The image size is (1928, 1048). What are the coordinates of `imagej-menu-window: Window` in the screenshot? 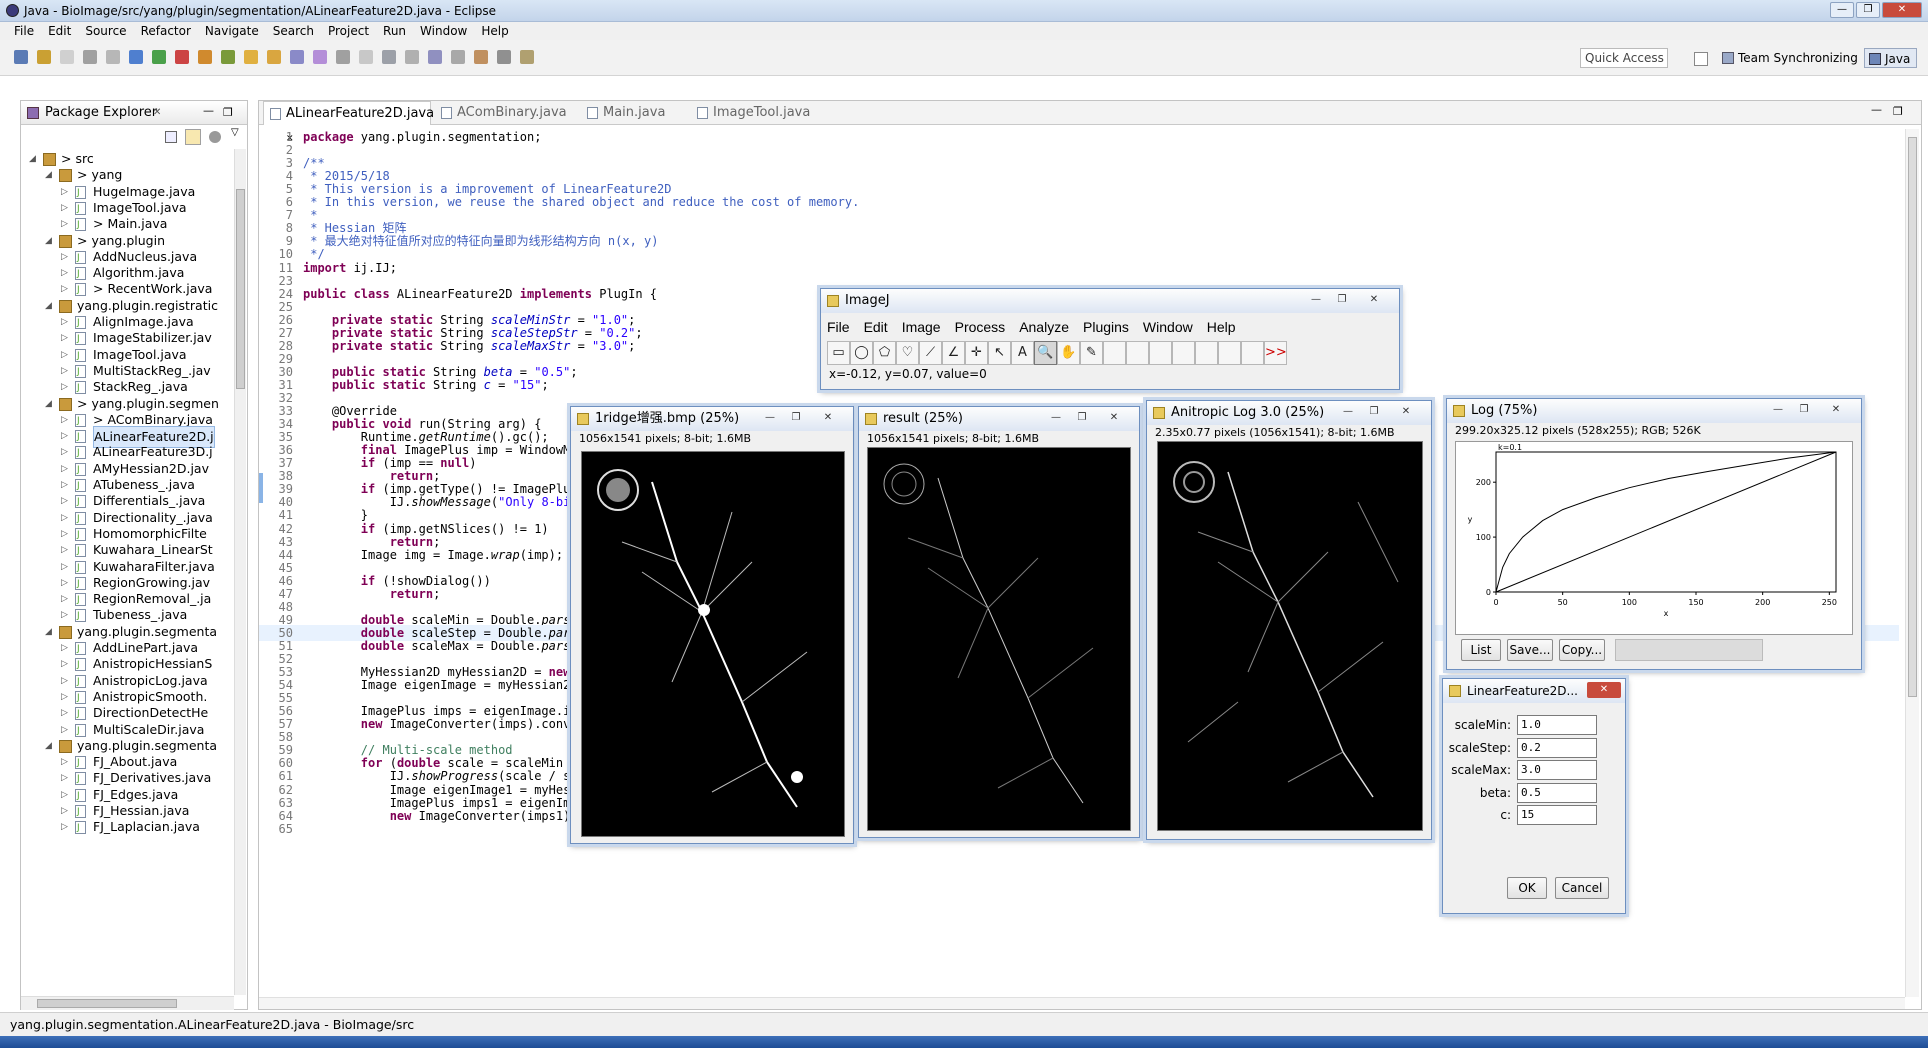 It's located at (1168, 327).